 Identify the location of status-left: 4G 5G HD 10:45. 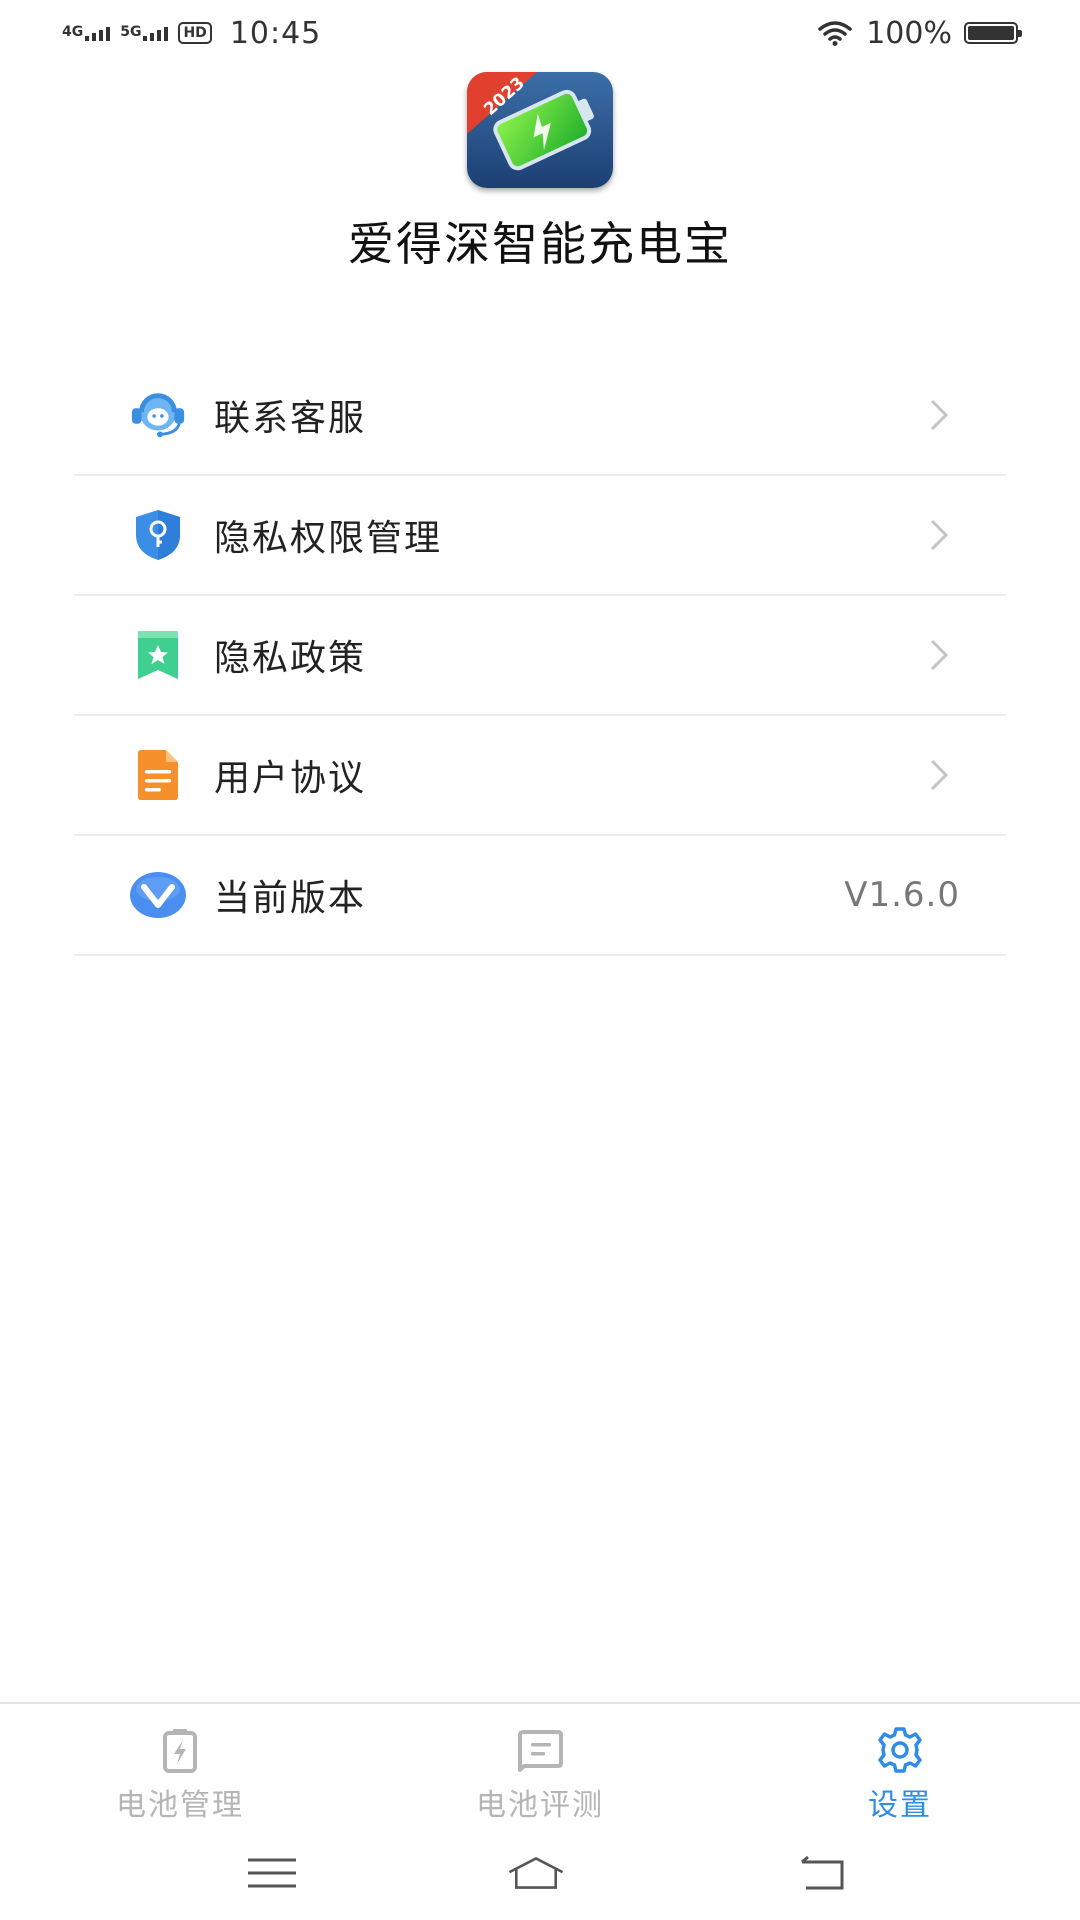
(191, 33).